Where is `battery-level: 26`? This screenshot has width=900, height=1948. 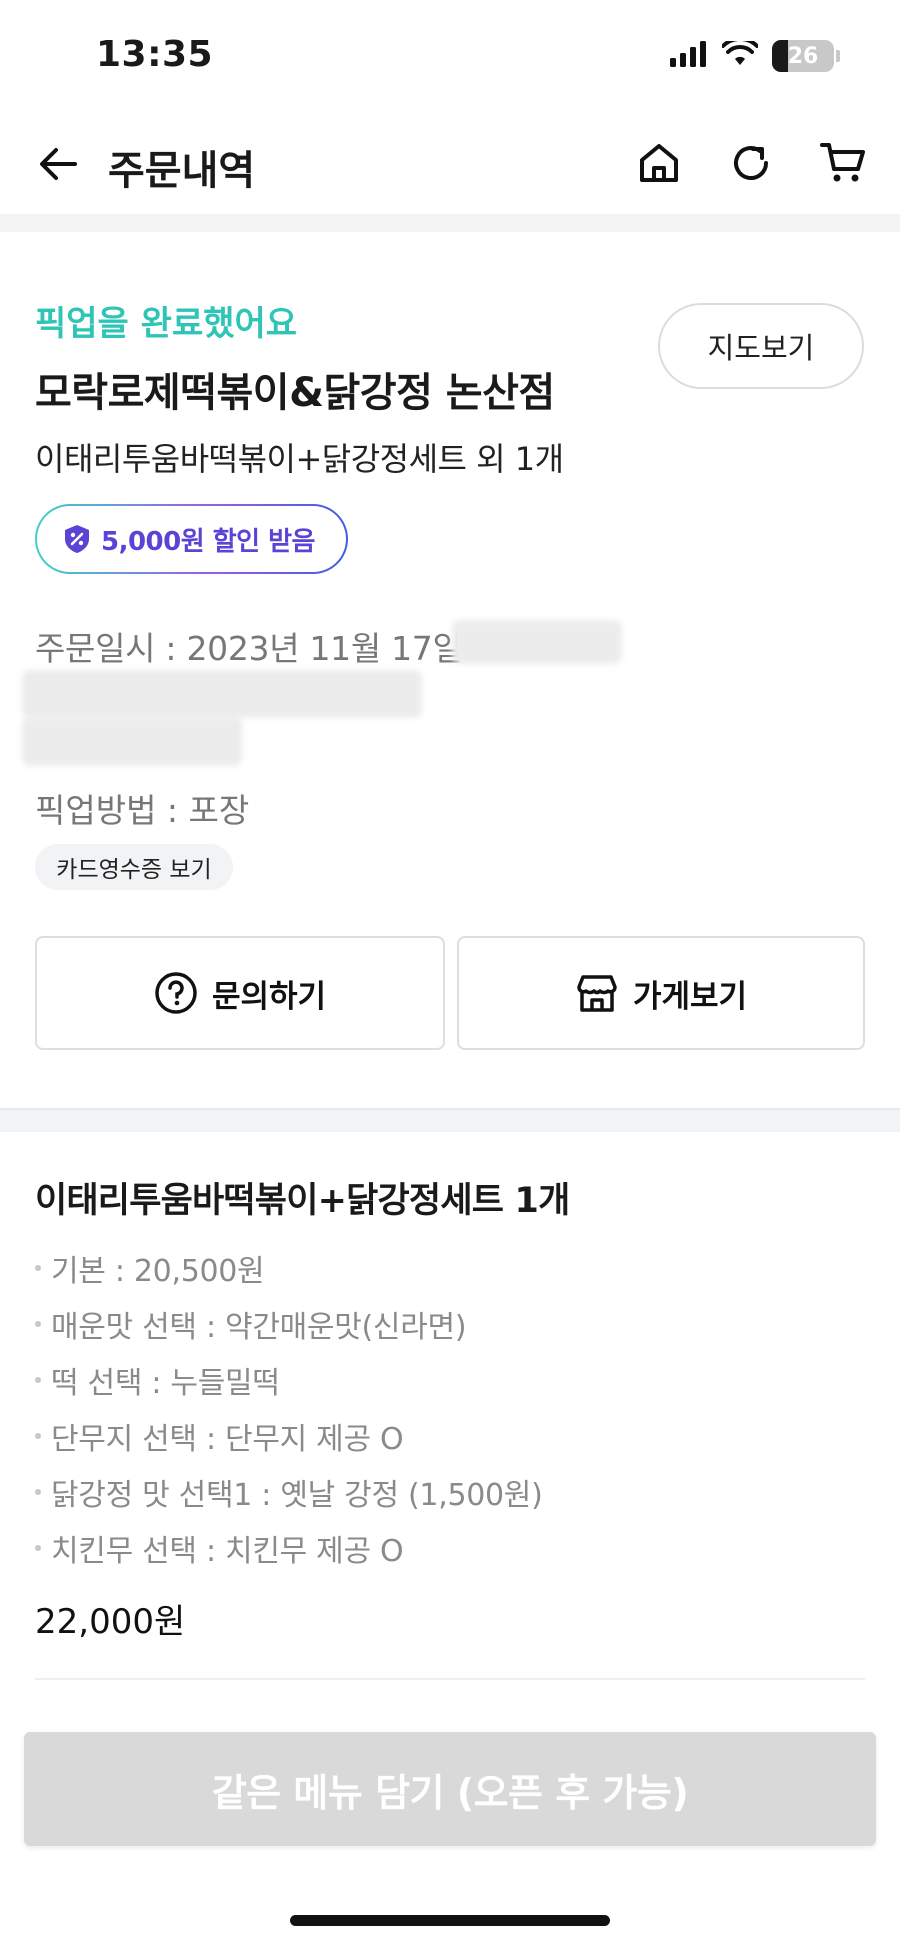
battery-level: 26 is located at coordinates (803, 56).